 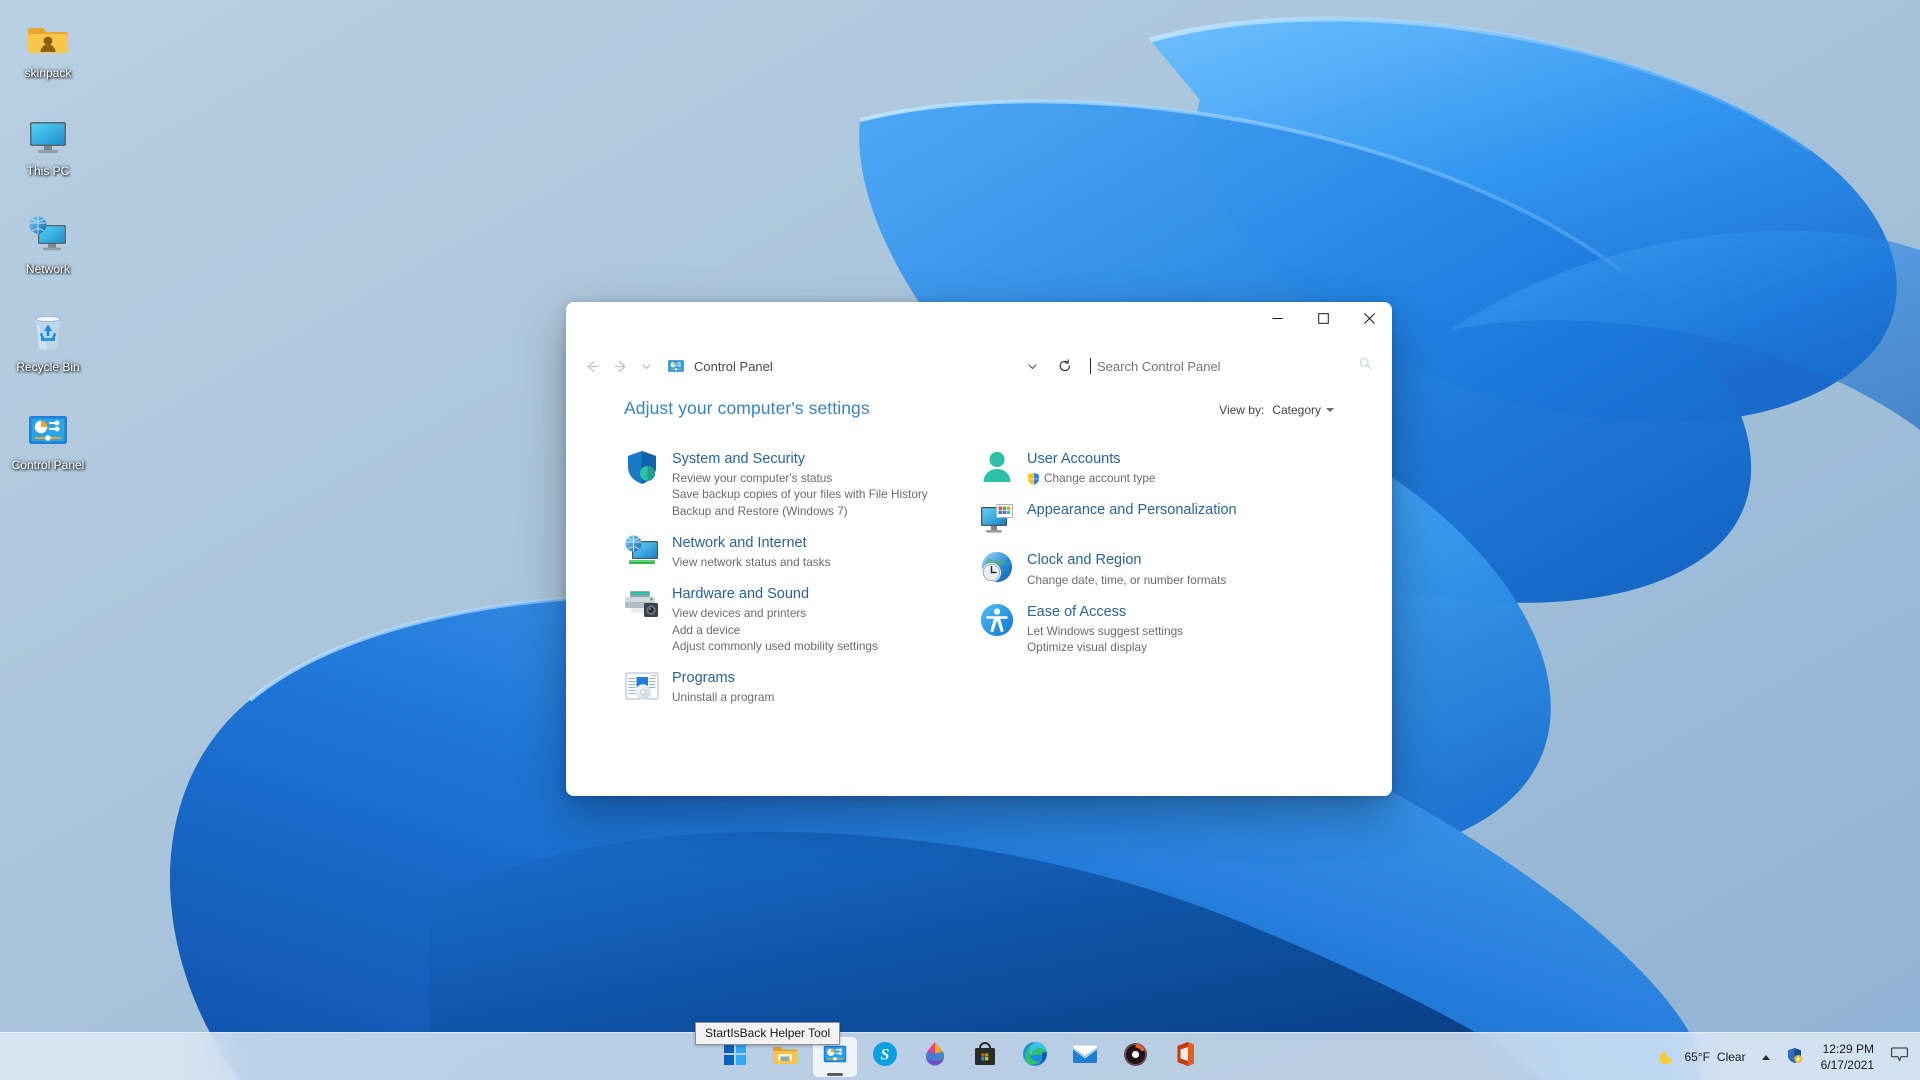 What do you see at coordinates (1135, 1057) in the screenshot?
I see `media-player-button` at bounding box center [1135, 1057].